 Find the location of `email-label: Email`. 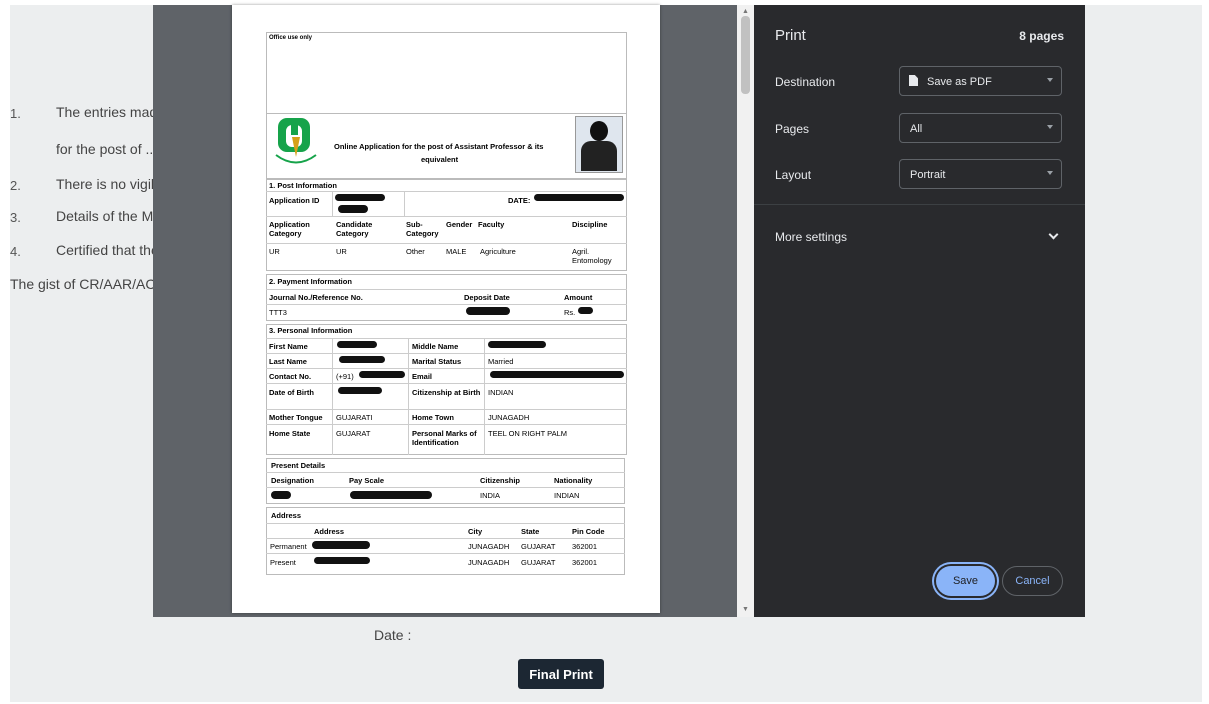

email-label: Email is located at coordinates (422, 376).